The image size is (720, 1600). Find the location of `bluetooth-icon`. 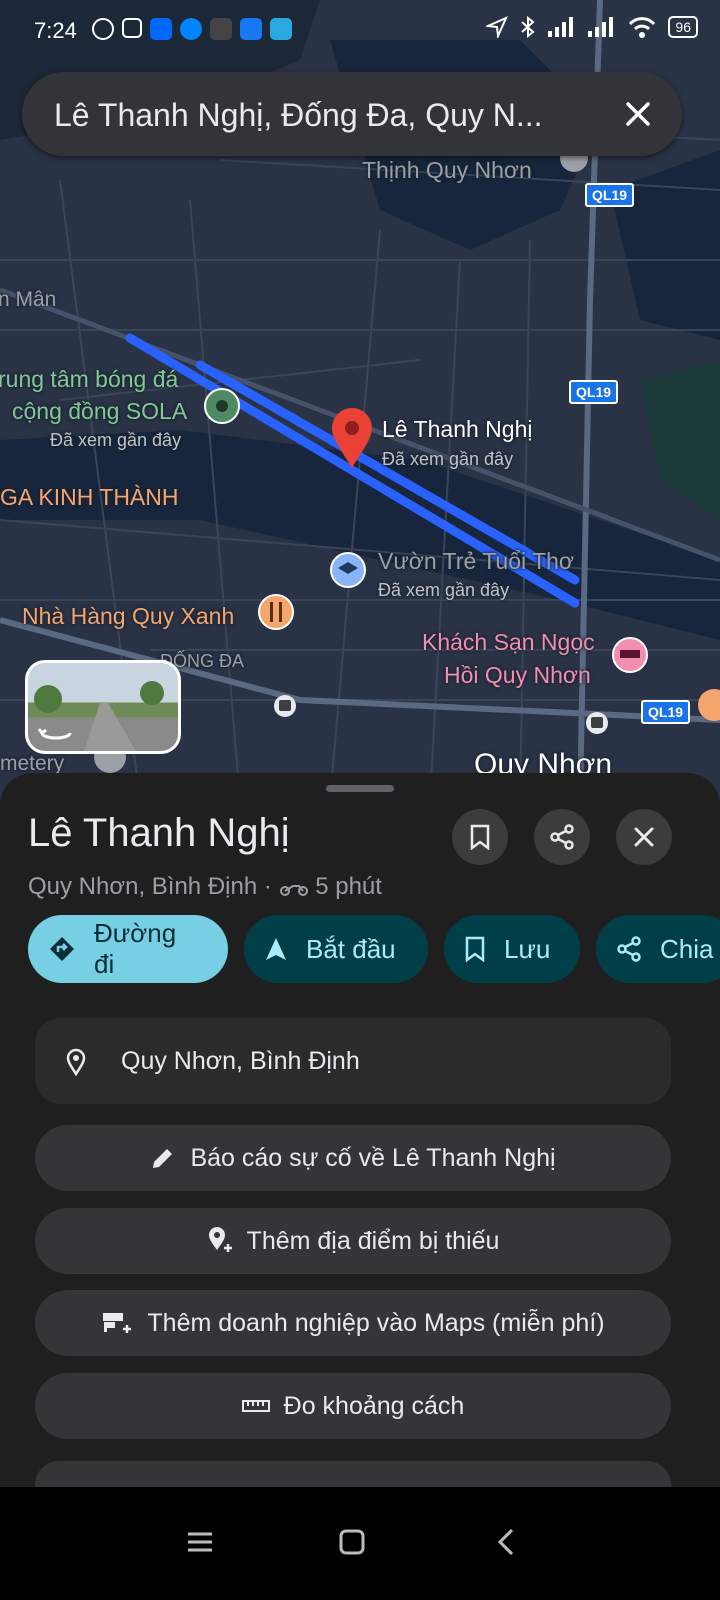

bluetooth-icon is located at coordinates (528, 27).